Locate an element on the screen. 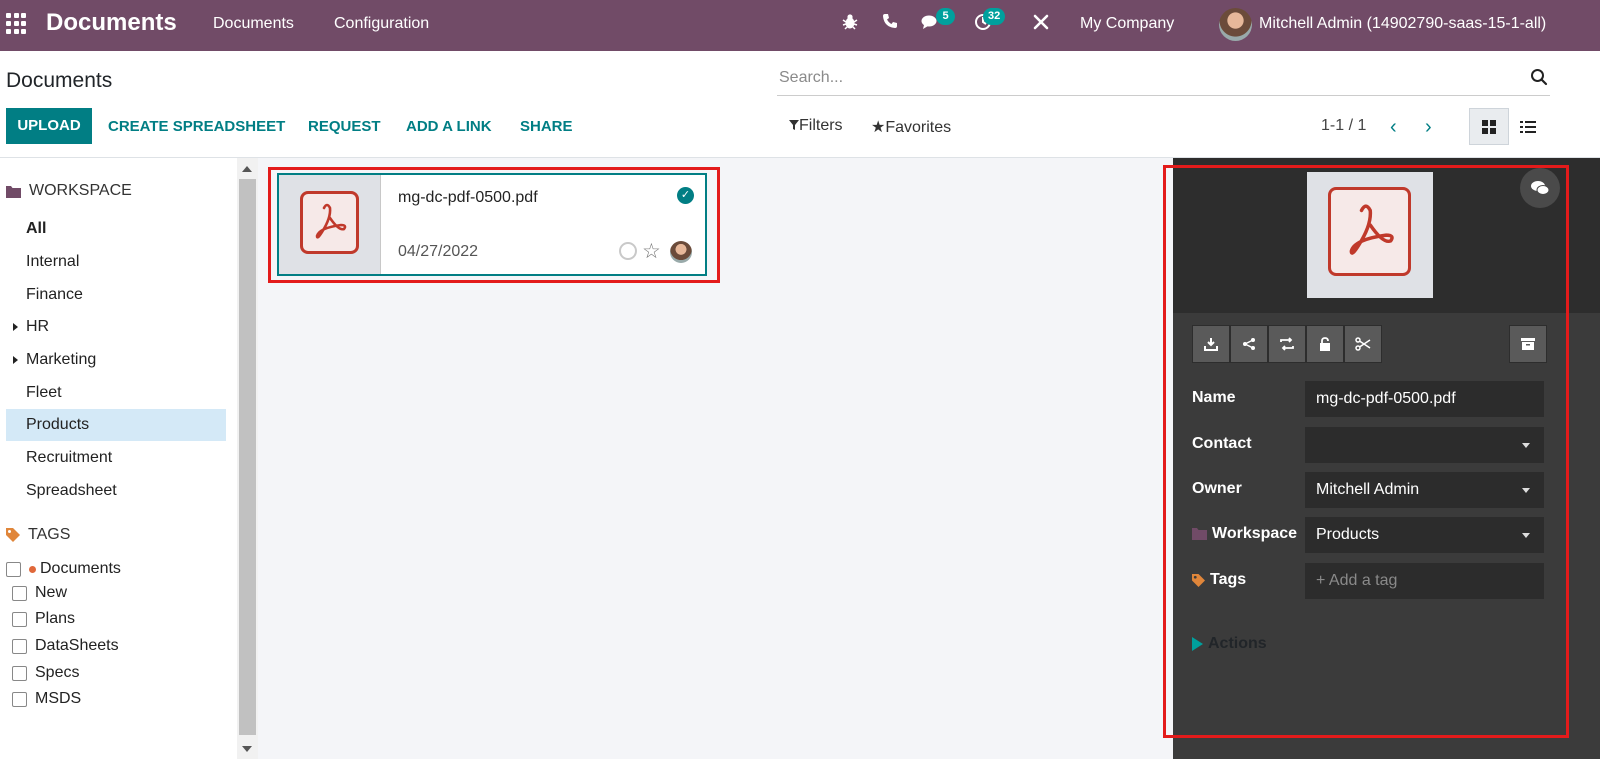 Image resolution: width=1600 pixels, height=759 pixels. tags-label-text: Tags is located at coordinates (1228, 579).